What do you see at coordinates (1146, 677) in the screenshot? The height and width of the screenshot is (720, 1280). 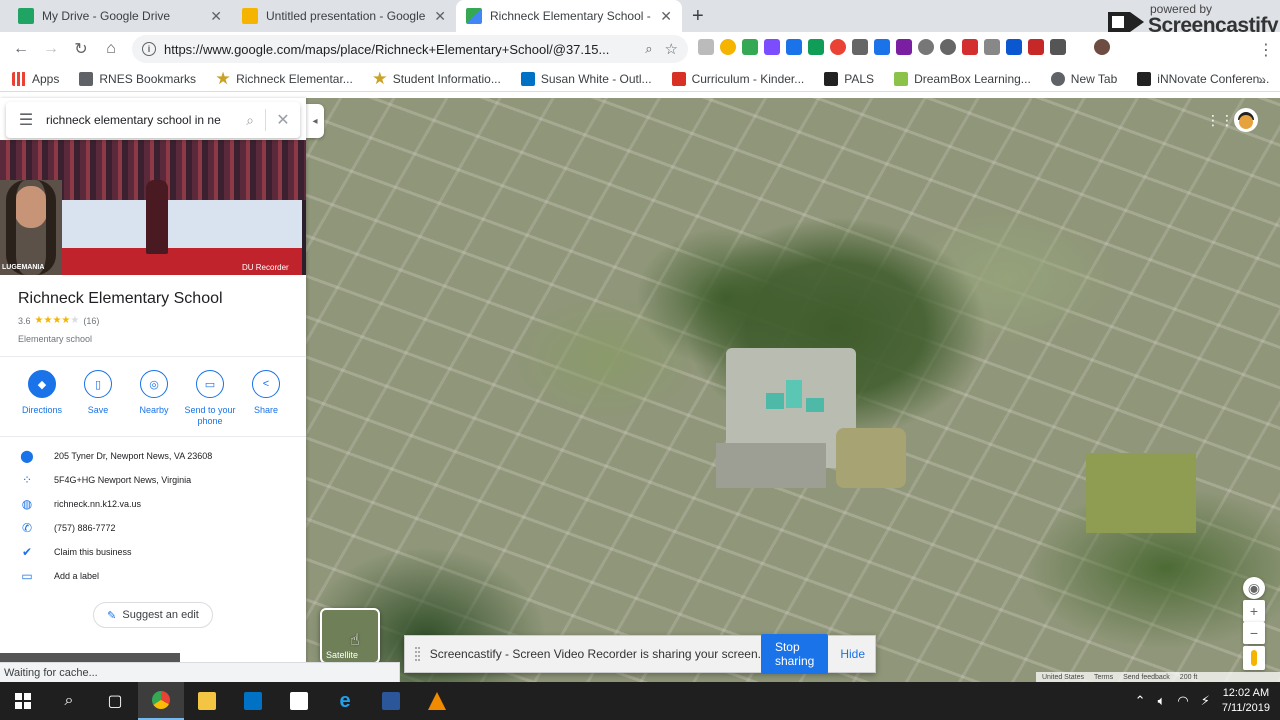 I see `footer-feedback-link: Send feedback` at bounding box center [1146, 677].